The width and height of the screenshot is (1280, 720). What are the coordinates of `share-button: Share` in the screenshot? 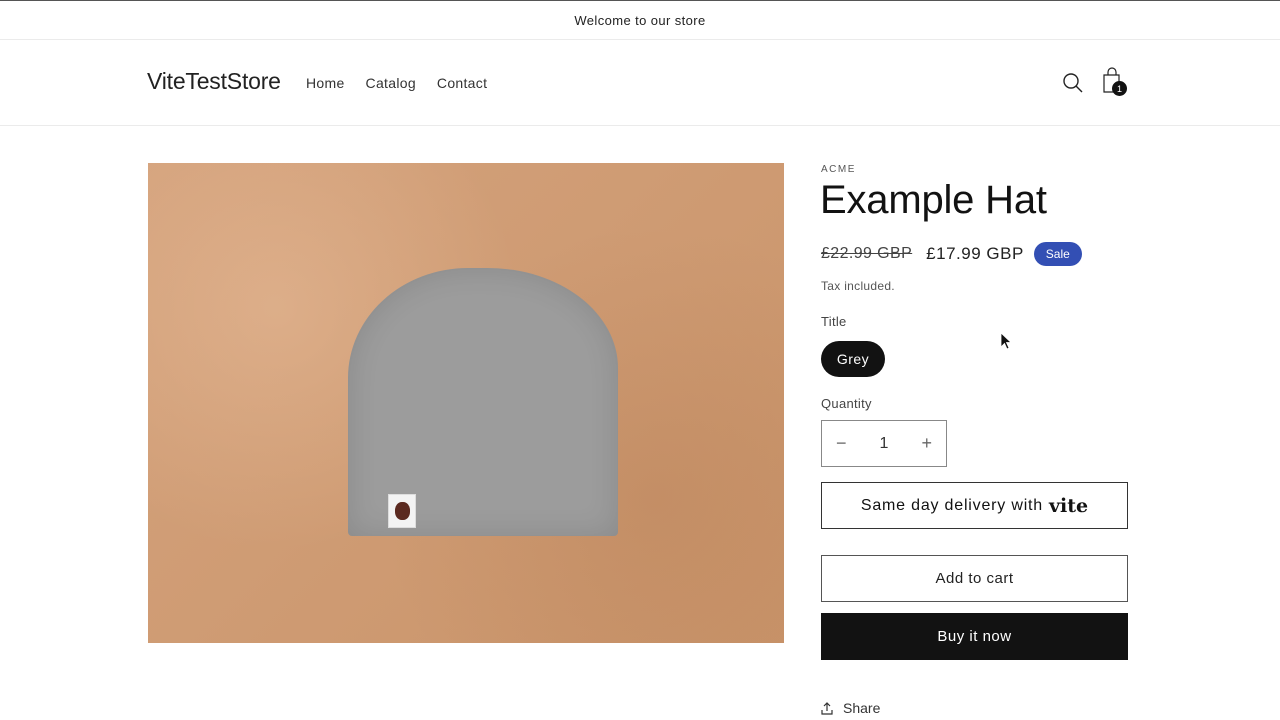 It's located at (850, 708).